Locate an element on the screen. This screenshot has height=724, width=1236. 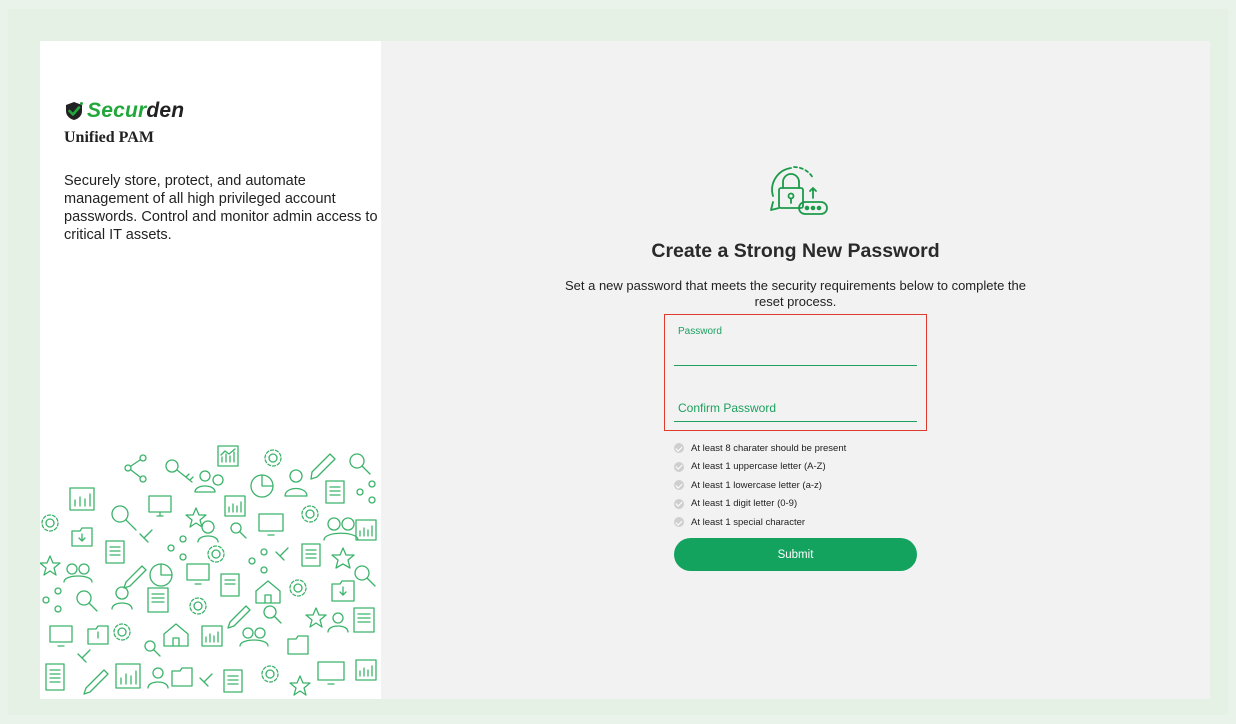
requirement-item: At least 1 uppercase letter (A-Z) is located at coordinates (760, 467).